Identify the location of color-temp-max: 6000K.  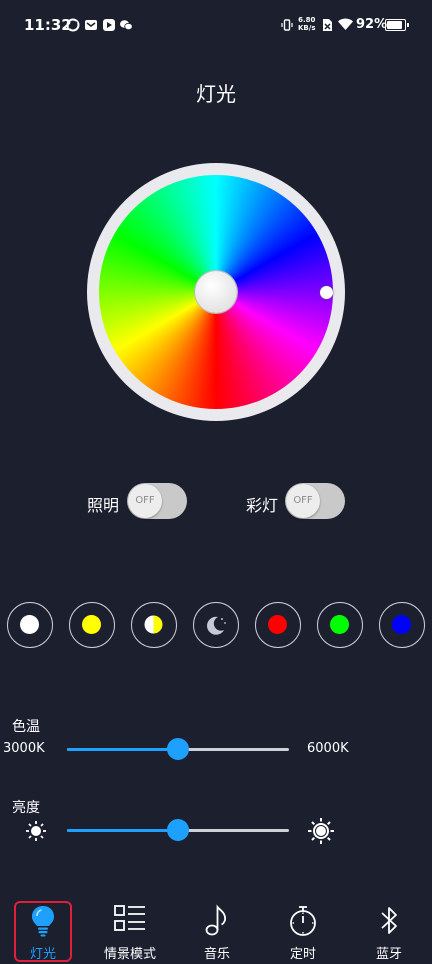
(328, 748).